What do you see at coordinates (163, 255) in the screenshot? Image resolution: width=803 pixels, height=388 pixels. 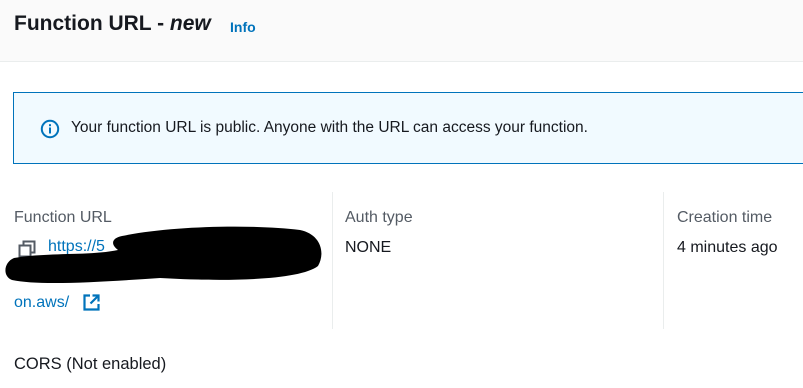 I see `redaction-mark` at bounding box center [163, 255].